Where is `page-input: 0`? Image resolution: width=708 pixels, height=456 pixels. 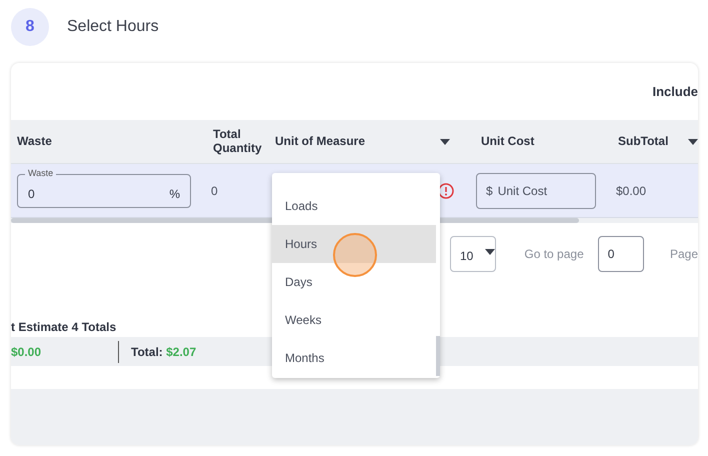 page-input: 0 is located at coordinates (621, 254).